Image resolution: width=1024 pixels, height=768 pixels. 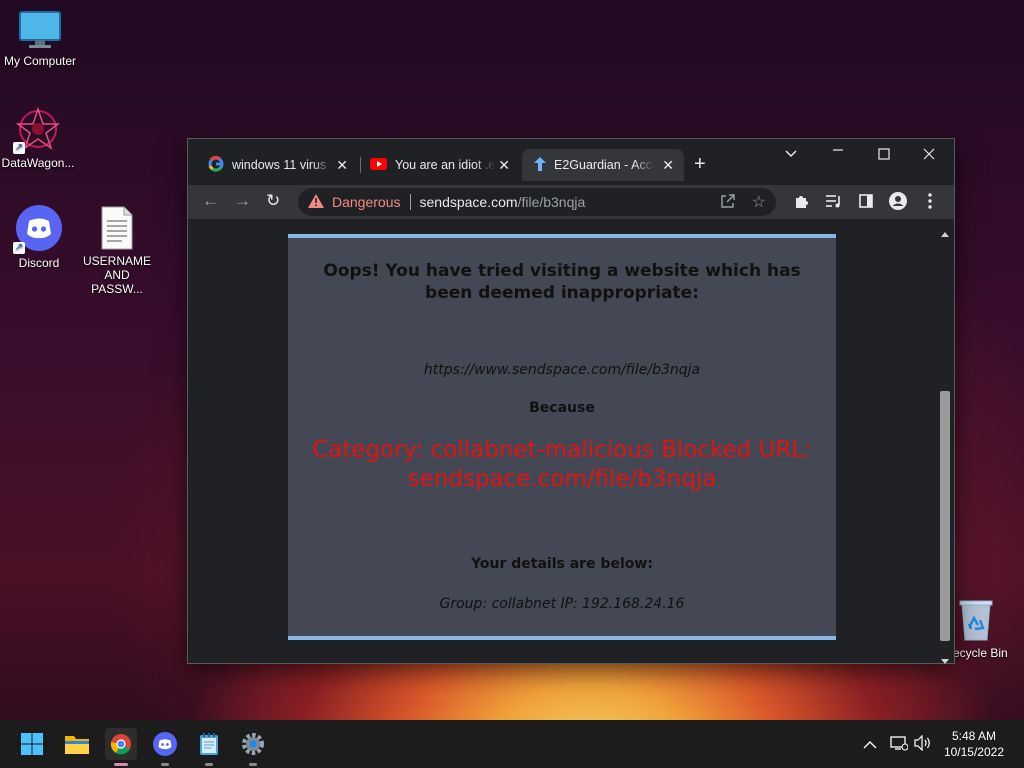 What do you see at coordinates (973, 736) in the screenshot?
I see `clock-time: 5:48 AM` at bounding box center [973, 736].